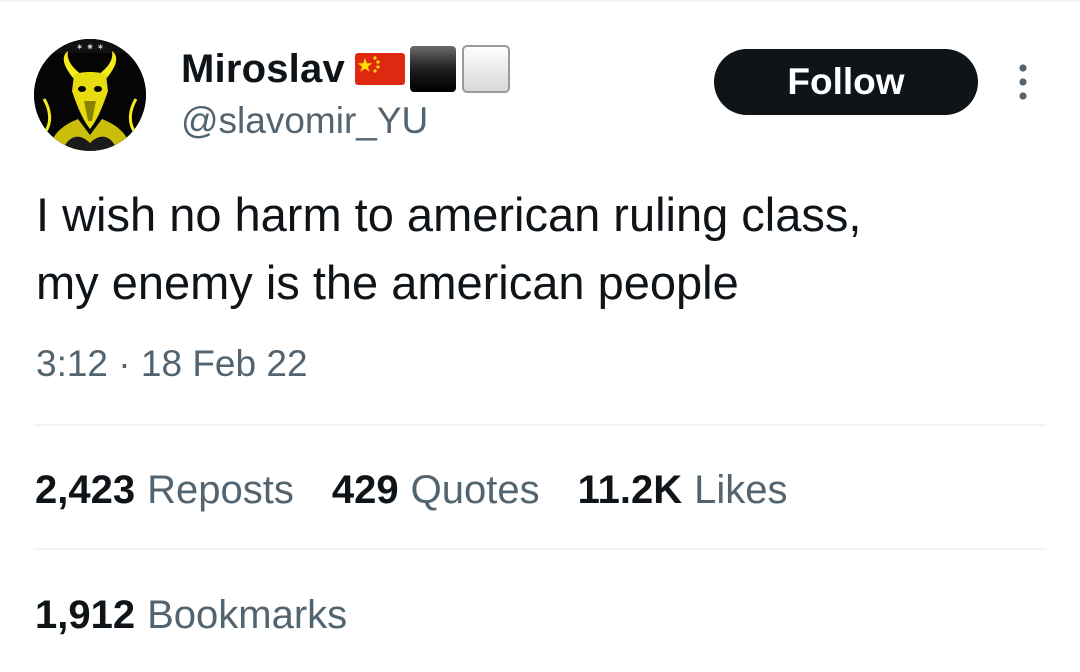  I want to click on tweet-text-line: my enemy is the american people, so click(387, 282).